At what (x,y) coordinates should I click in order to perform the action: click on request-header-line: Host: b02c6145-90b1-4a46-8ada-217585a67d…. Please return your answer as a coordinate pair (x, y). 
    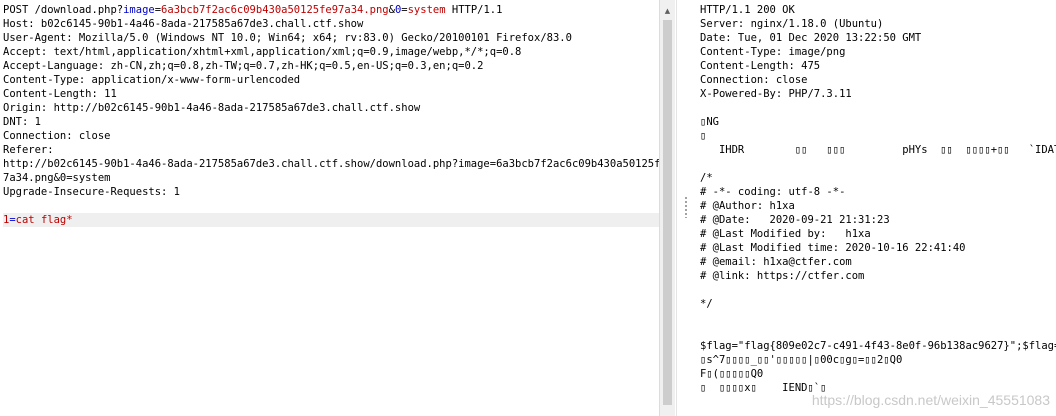
    Looking at the image, I should click on (183, 24).